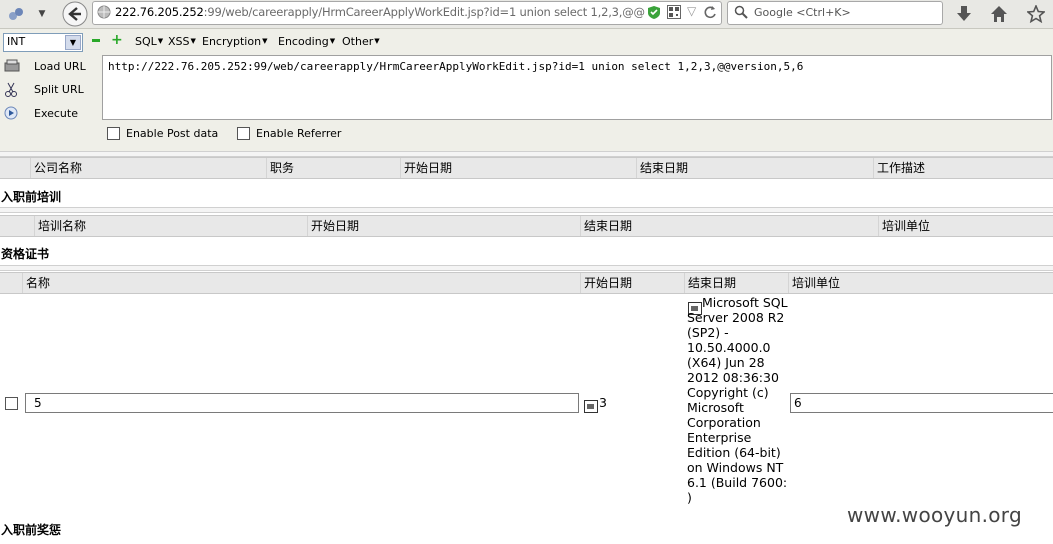 The image size is (1053, 544). I want to click on training-unit-value: 6, so click(798, 403).